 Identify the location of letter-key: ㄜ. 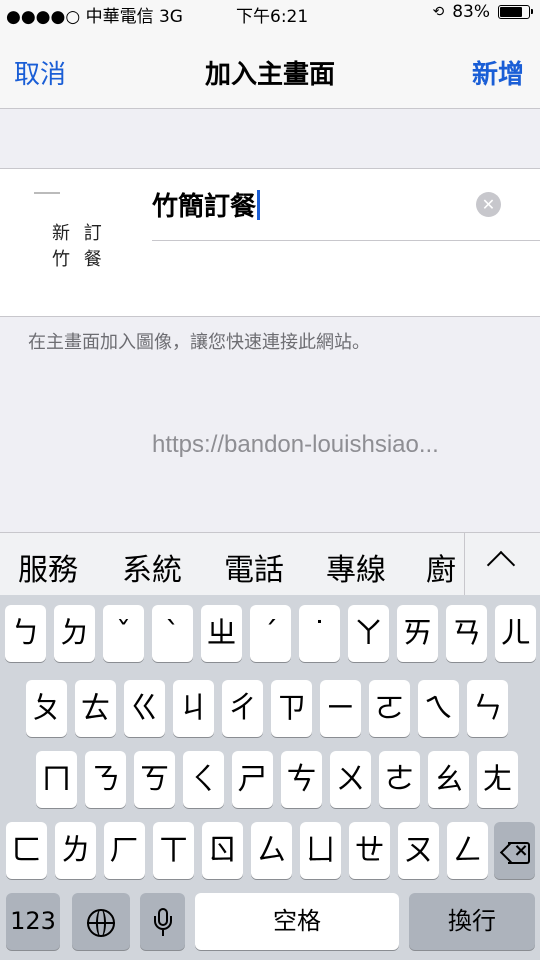
(399, 779).